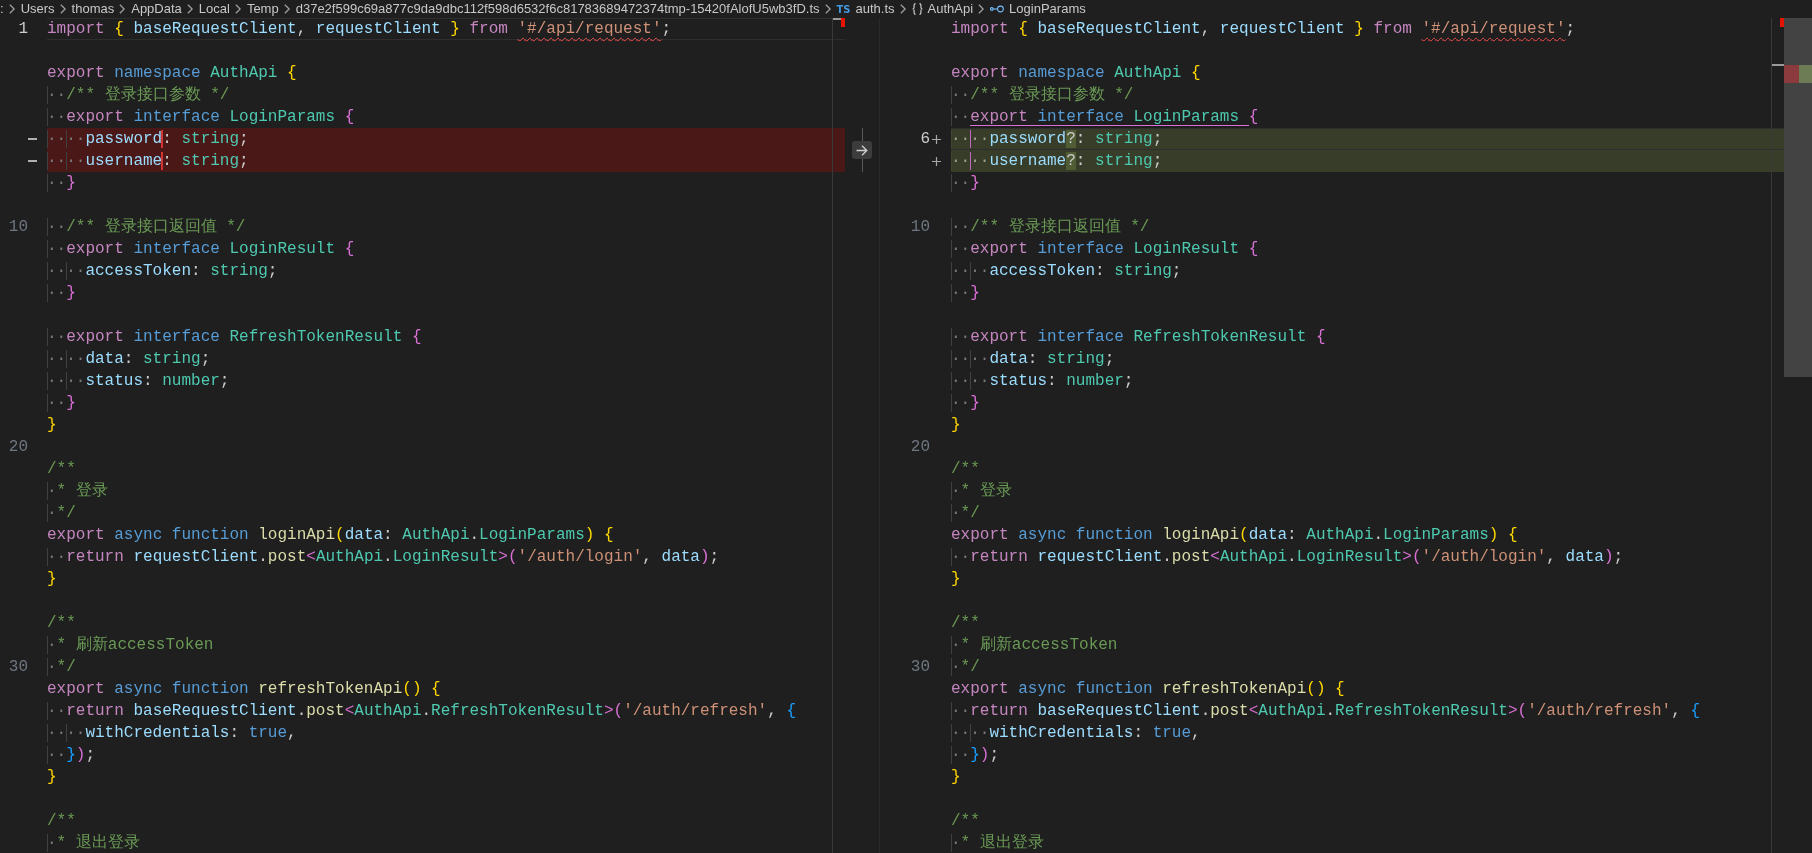  I want to click on removed-lines-marker, so click(1791, 74).